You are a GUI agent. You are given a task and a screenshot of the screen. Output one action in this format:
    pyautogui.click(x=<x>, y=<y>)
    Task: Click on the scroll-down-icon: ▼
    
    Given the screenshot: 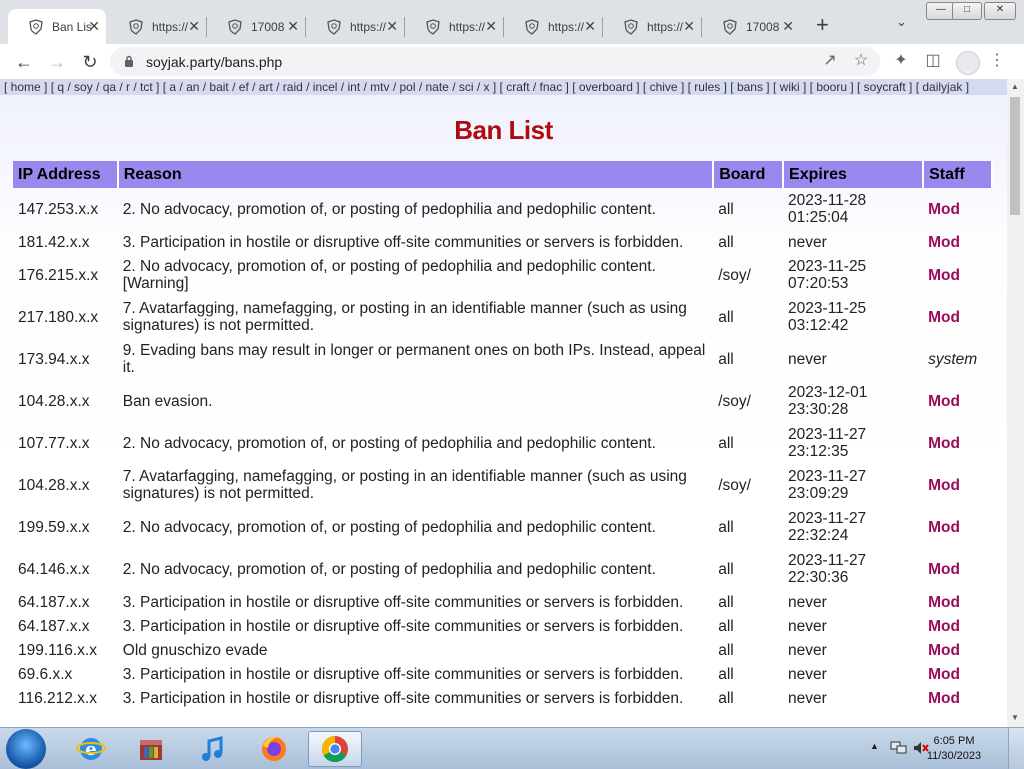 What is the action you would take?
    pyautogui.click(x=1015, y=717)
    